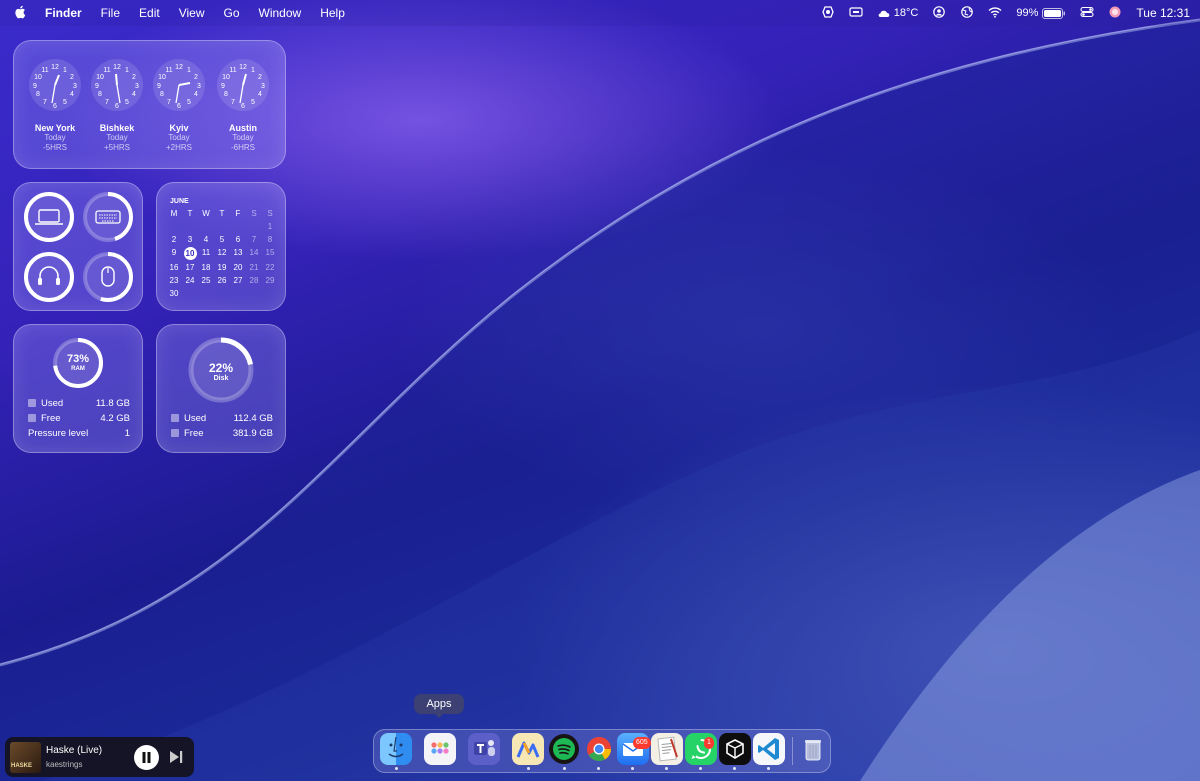 This screenshot has width=1200, height=781. I want to click on memory-pressure-row: Pressure level 1, so click(79, 433).